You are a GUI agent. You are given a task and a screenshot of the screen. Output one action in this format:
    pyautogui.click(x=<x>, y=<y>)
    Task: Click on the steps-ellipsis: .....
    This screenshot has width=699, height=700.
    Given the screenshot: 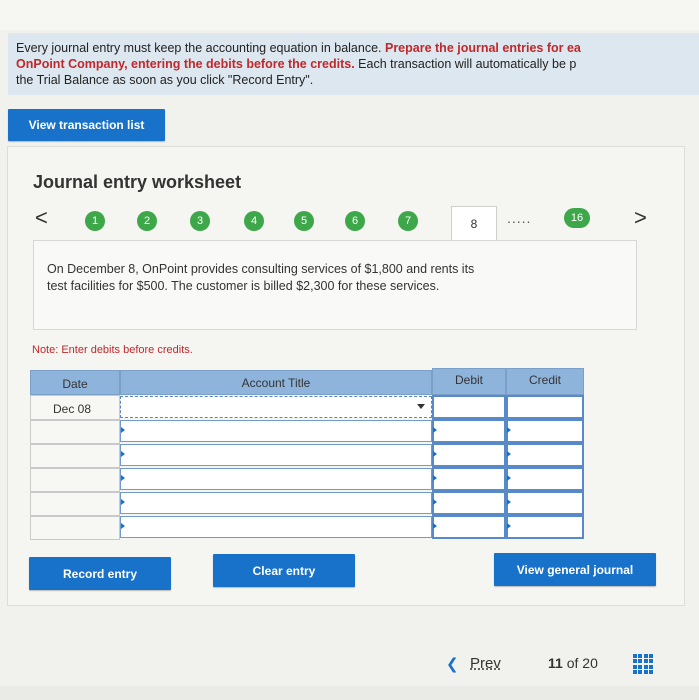 What is the action you would take?
    pyautogui.click(x=519, y=218)
    